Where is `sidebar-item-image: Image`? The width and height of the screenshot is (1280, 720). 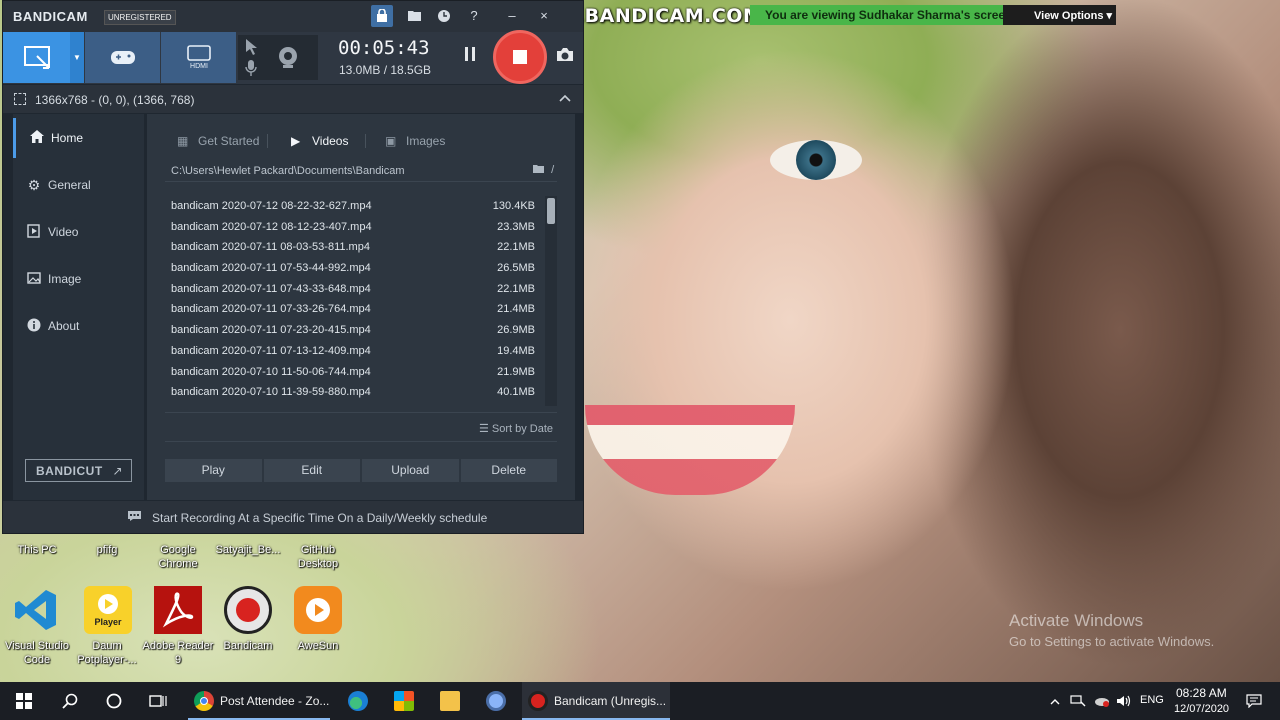
sidebar-item-image: Image is located at coordinates (78, 279).